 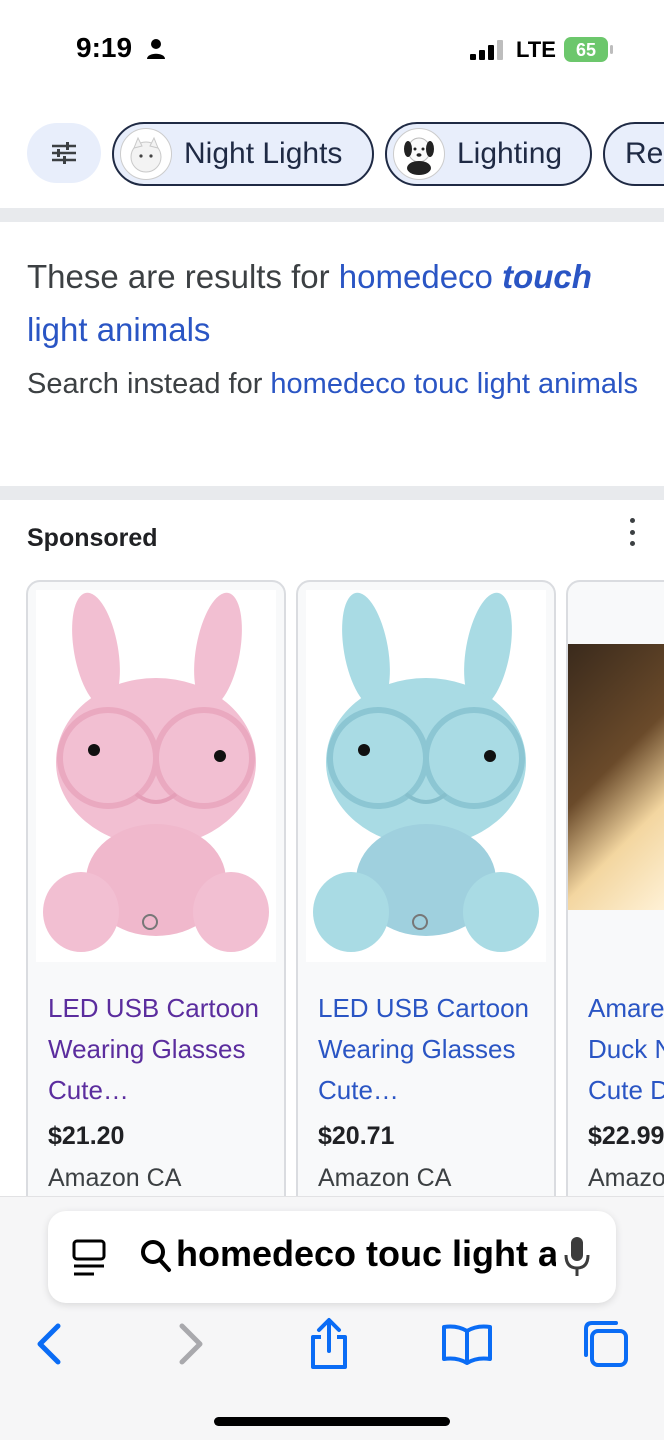 I want to click on query-part: light animals, so click(x=119, y=329).